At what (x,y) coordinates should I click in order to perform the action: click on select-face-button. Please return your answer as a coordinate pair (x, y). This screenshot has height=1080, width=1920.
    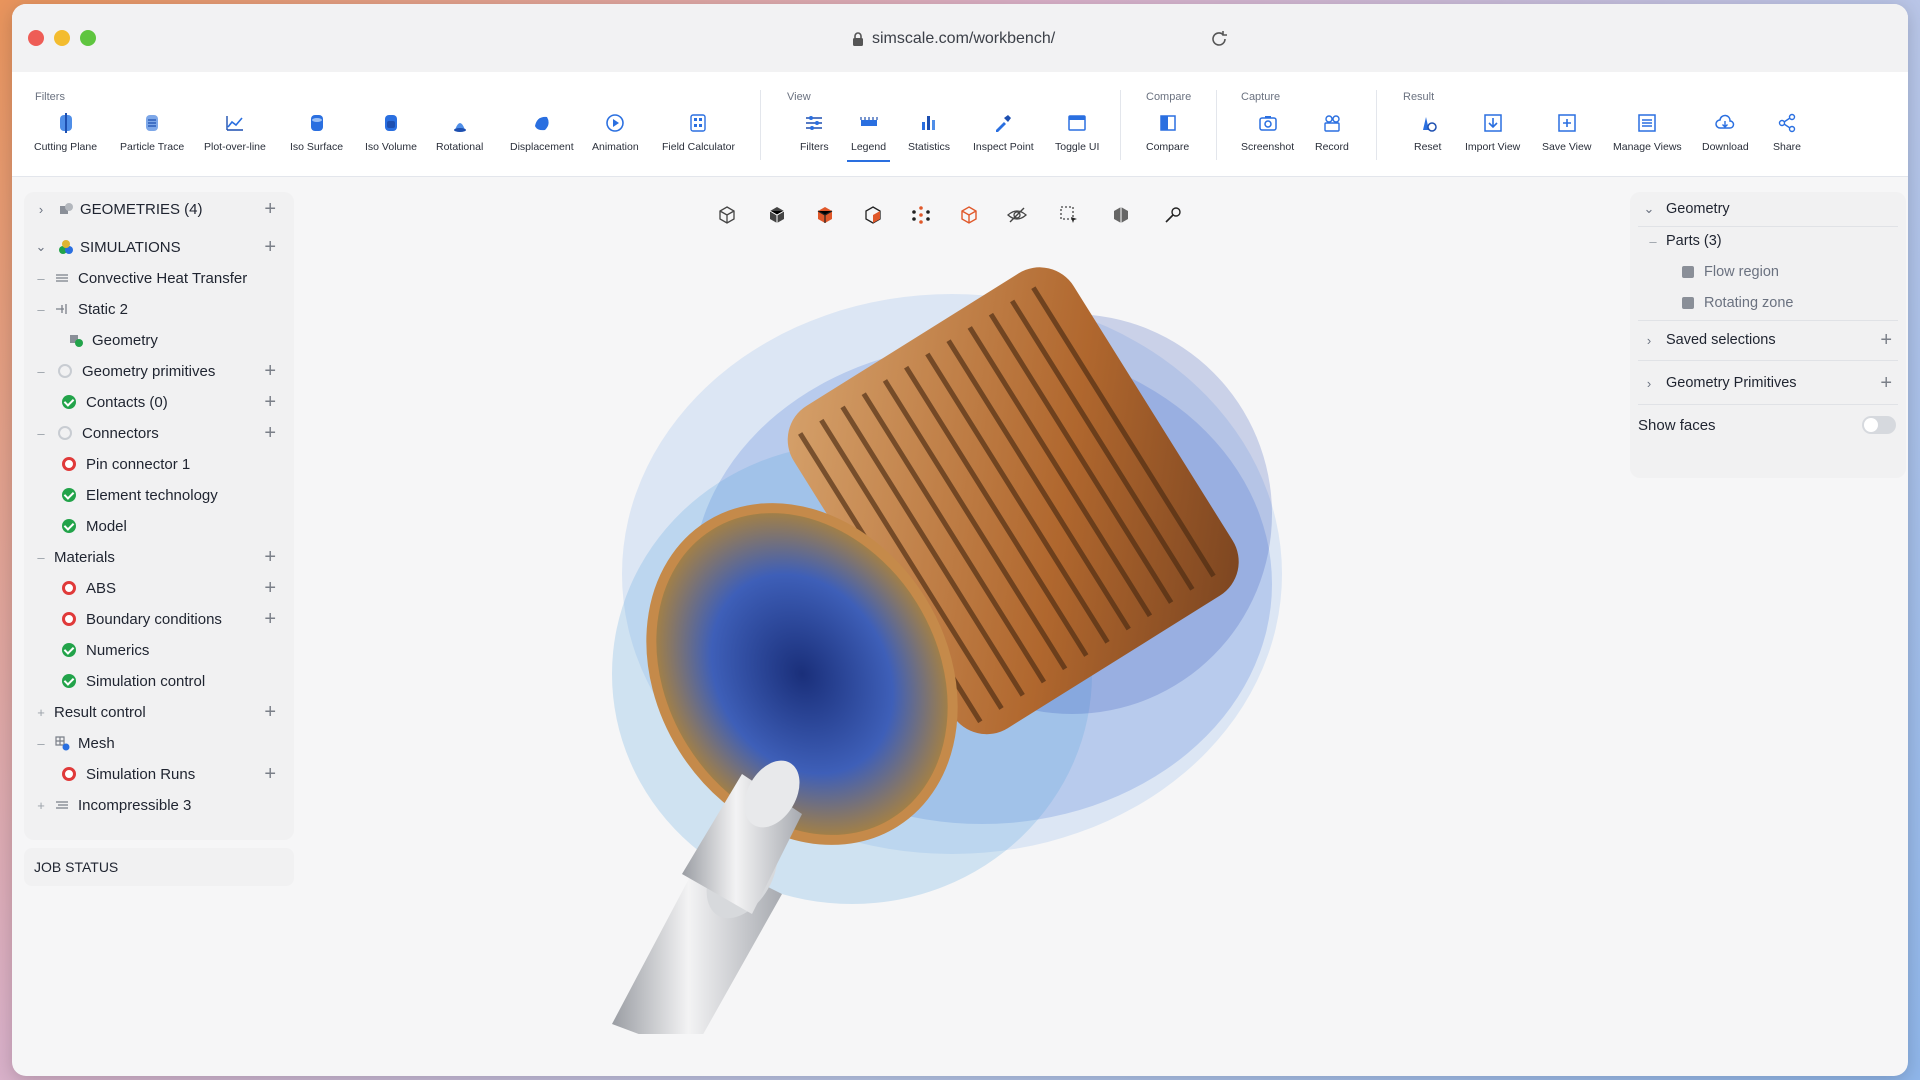
    Looking at the image, I should click on (873, 215).